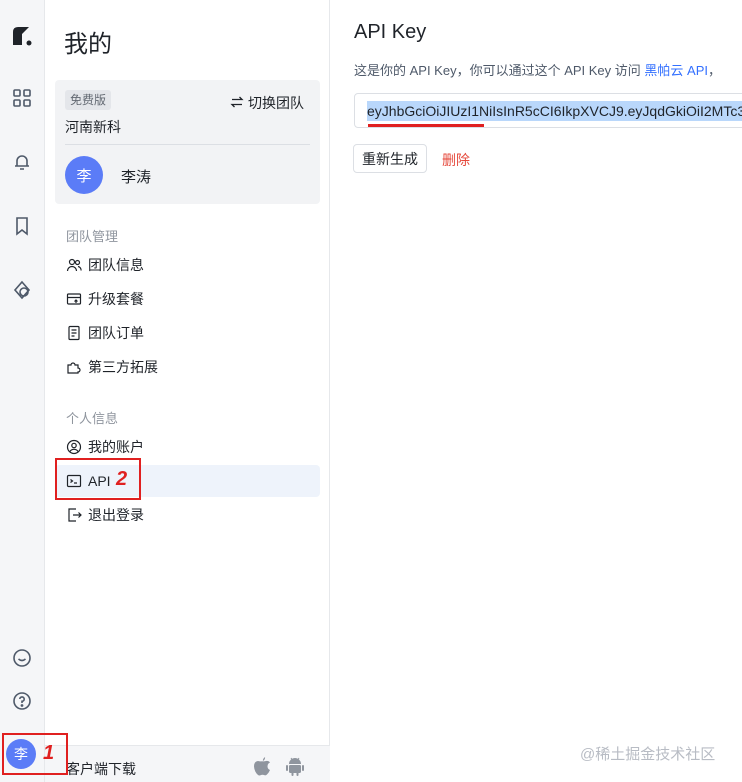 This screenshot has width=742, height=782. Describe the element at coordinates (35, 754) in the screenshot. I see `annotation-box-avatar` at that location.